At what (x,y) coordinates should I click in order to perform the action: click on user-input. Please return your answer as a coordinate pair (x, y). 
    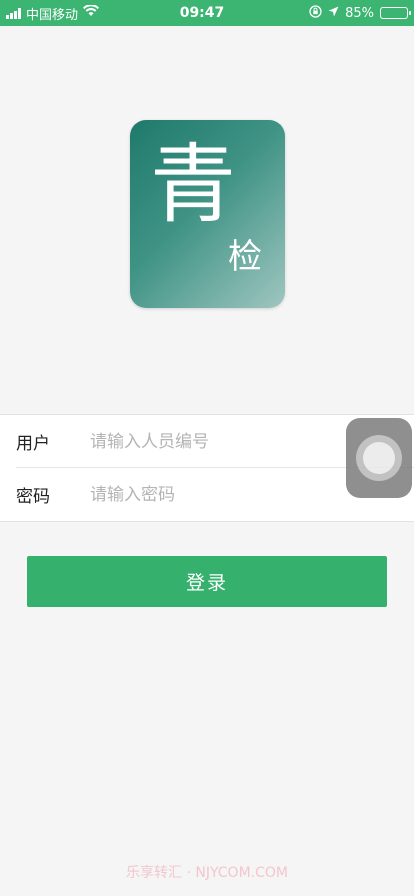
    Looking at the image, I should click on (210, 441).